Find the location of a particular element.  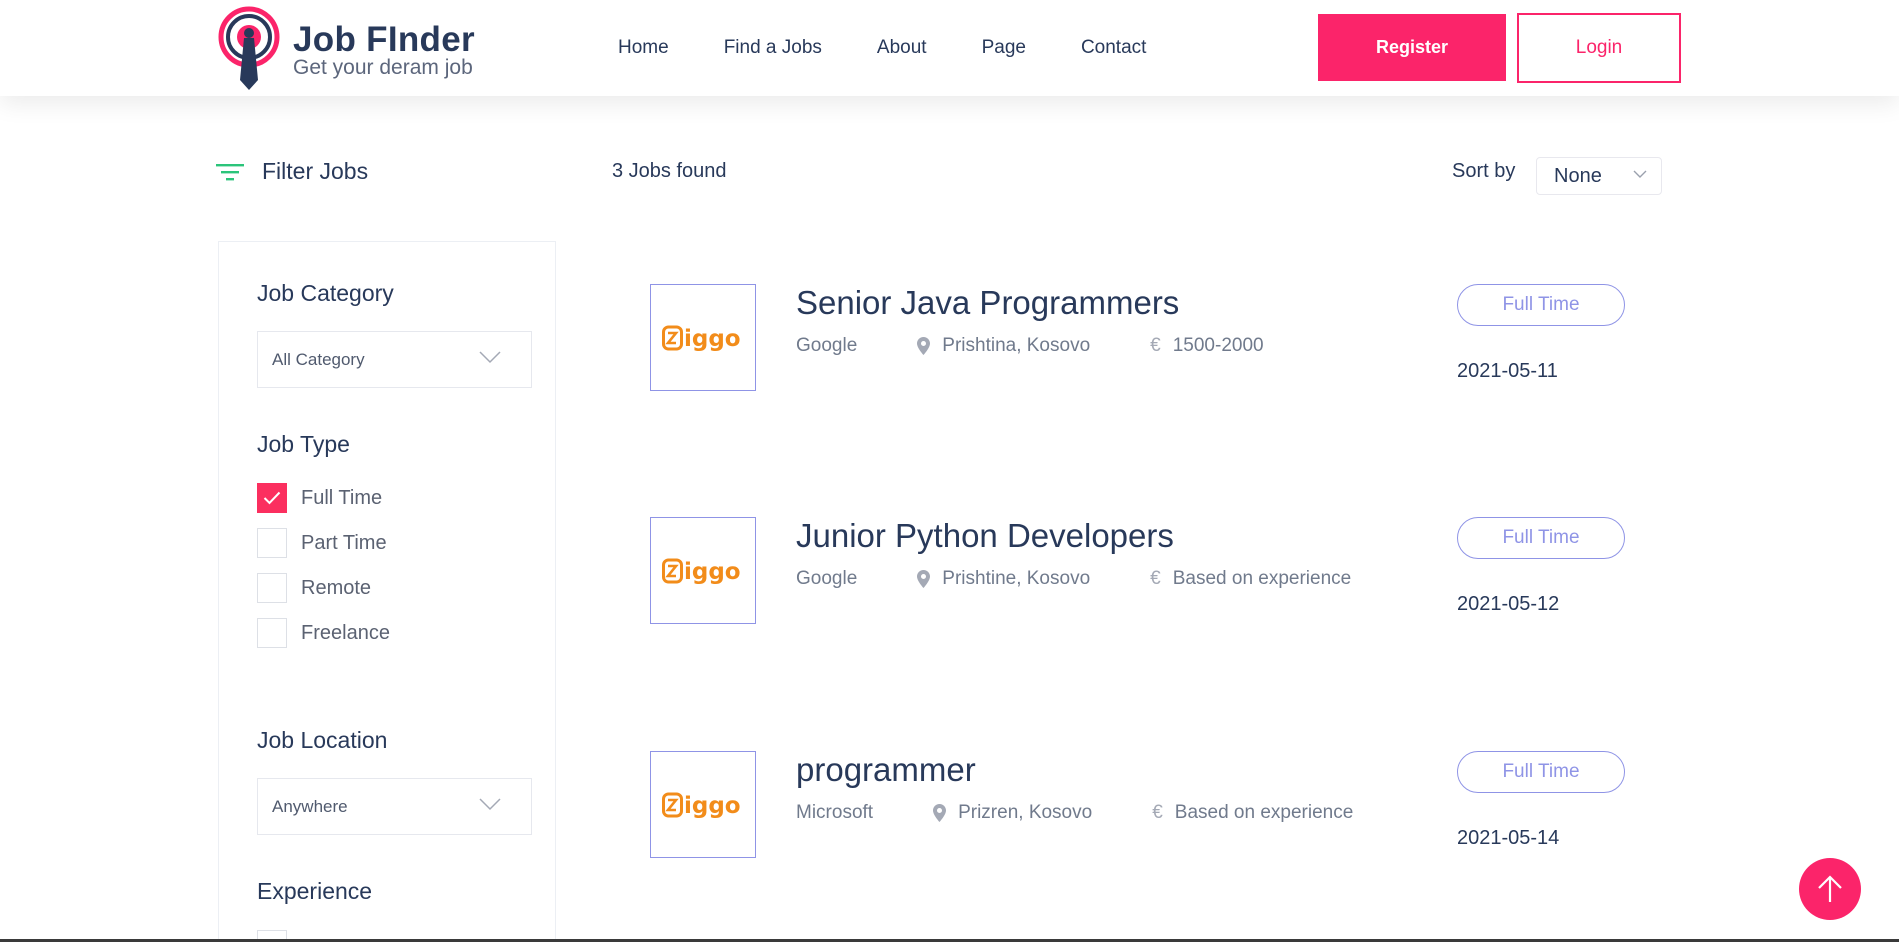

salary-text: 1500-2000 is located at coordinates (1218, 345).